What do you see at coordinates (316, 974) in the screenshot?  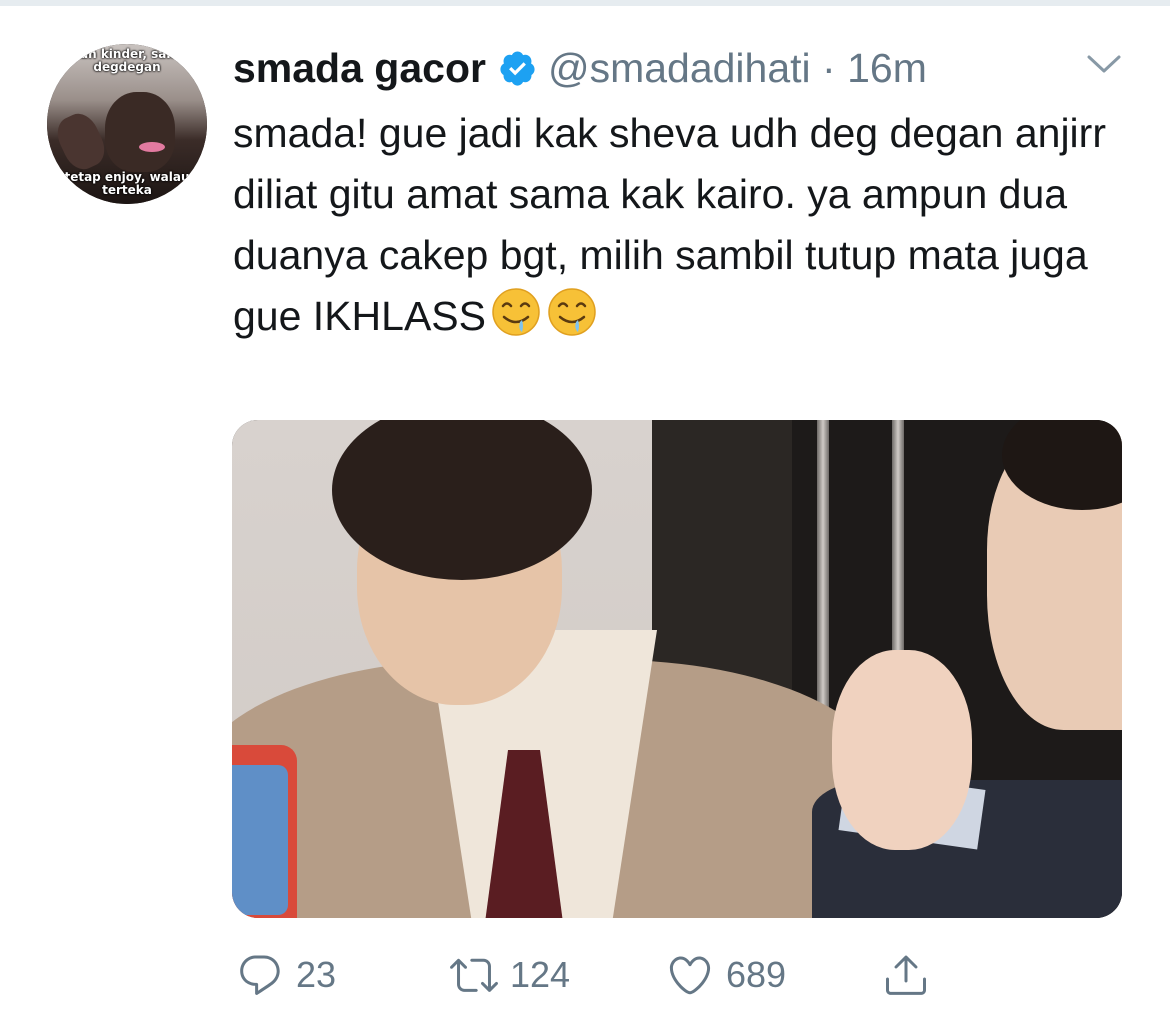 I see `reply-count: 23` at bounding box center [316, 974].